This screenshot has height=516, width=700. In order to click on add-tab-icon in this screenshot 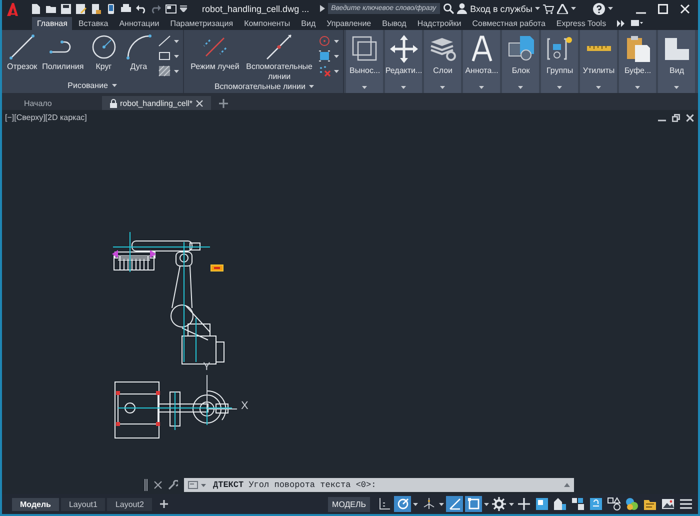, I will do `click(223, 103)`.